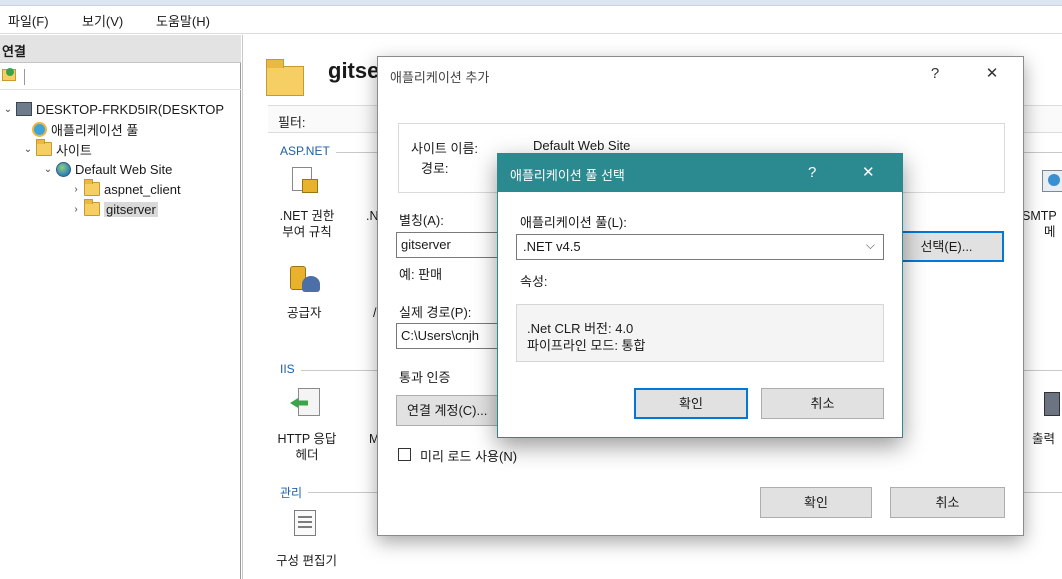 The width and height of the screenshot is (1062, 579). What do you see at coordinates (421, 274) in the screenshot?
I see `example-text: 예: 판매` at bounding box center [421, 274].